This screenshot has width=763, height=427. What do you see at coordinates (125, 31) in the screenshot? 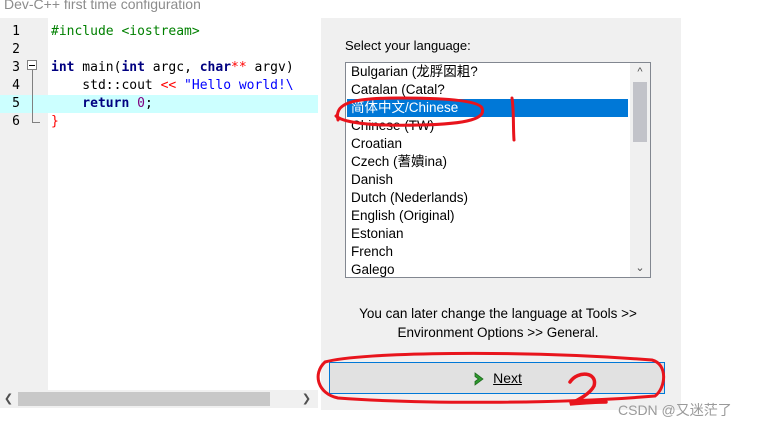
I see `code-text: #include <iostream>` at bounding box center [125, 31].